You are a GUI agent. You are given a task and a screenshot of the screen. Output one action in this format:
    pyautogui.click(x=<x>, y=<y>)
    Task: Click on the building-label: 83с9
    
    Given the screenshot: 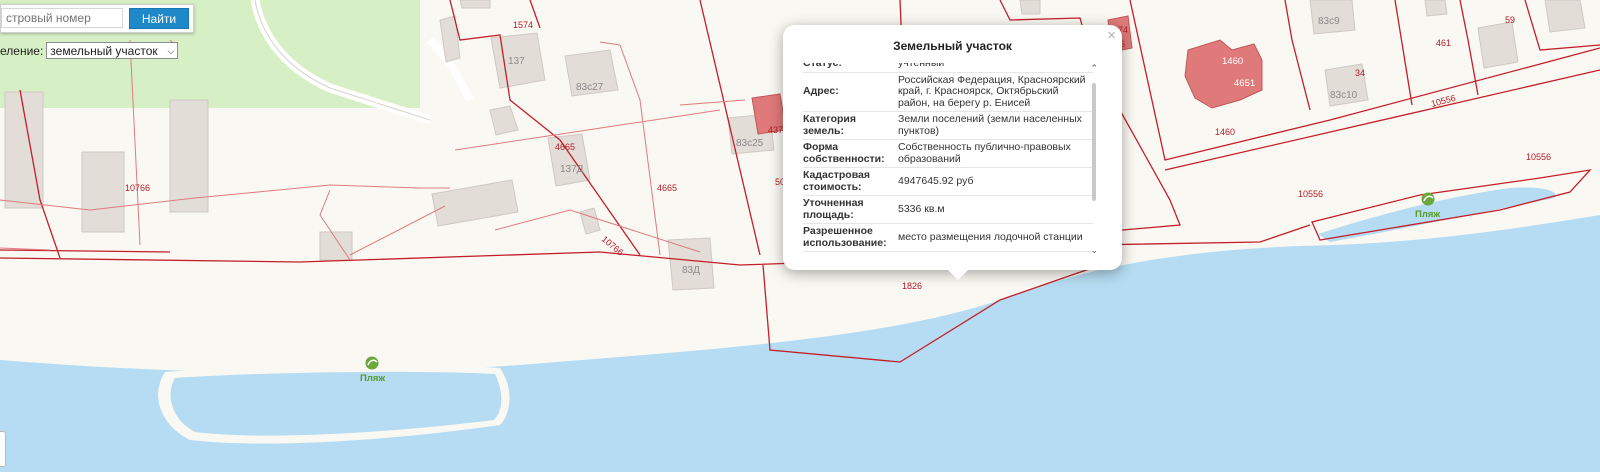 What is the action you would take?
    pyautogui.click(x=1329, y=21)
    